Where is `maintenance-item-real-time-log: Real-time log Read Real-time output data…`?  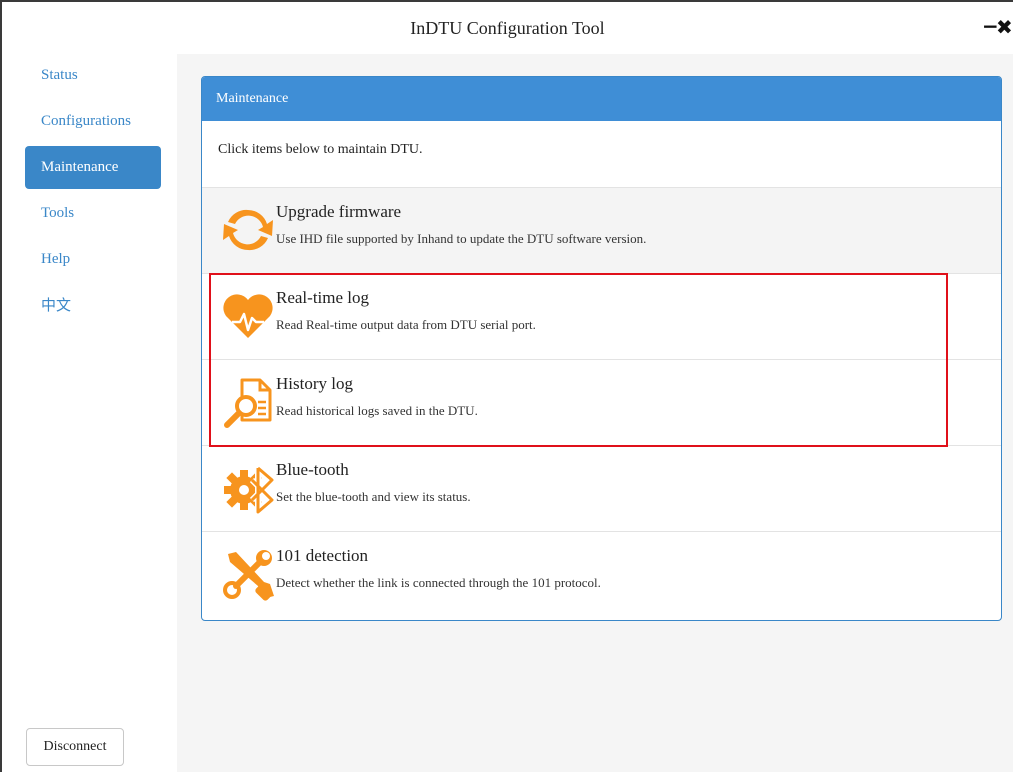 maintenance-item-real-time-log: Real-time log Read Real-time output data… is located at coordinates (601, 317).